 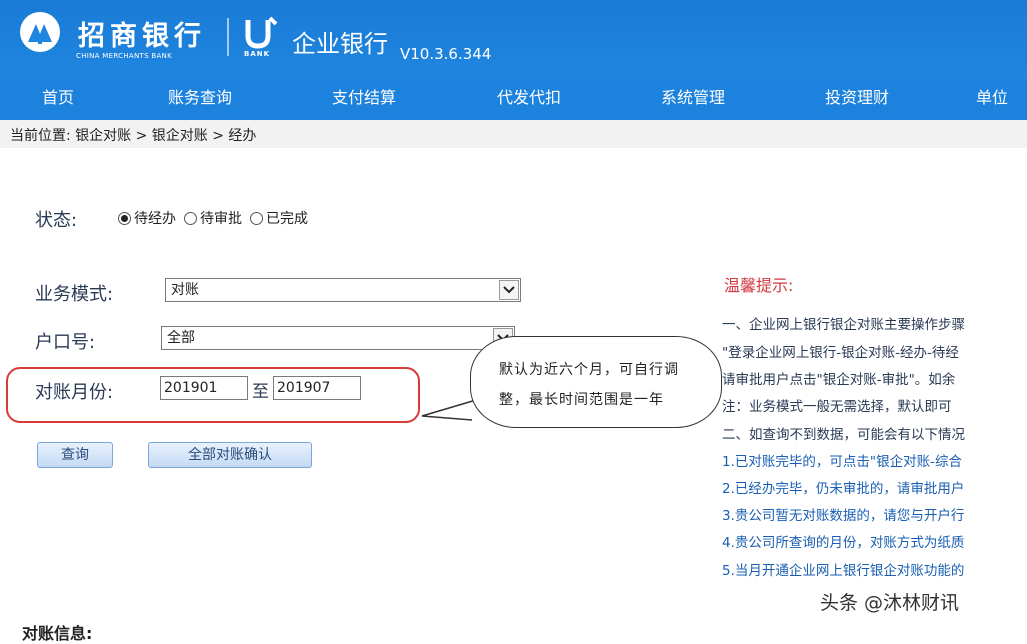 I want to click on status-radio-group: 待经办 待审批 已完成, so click(x=217, y=218).